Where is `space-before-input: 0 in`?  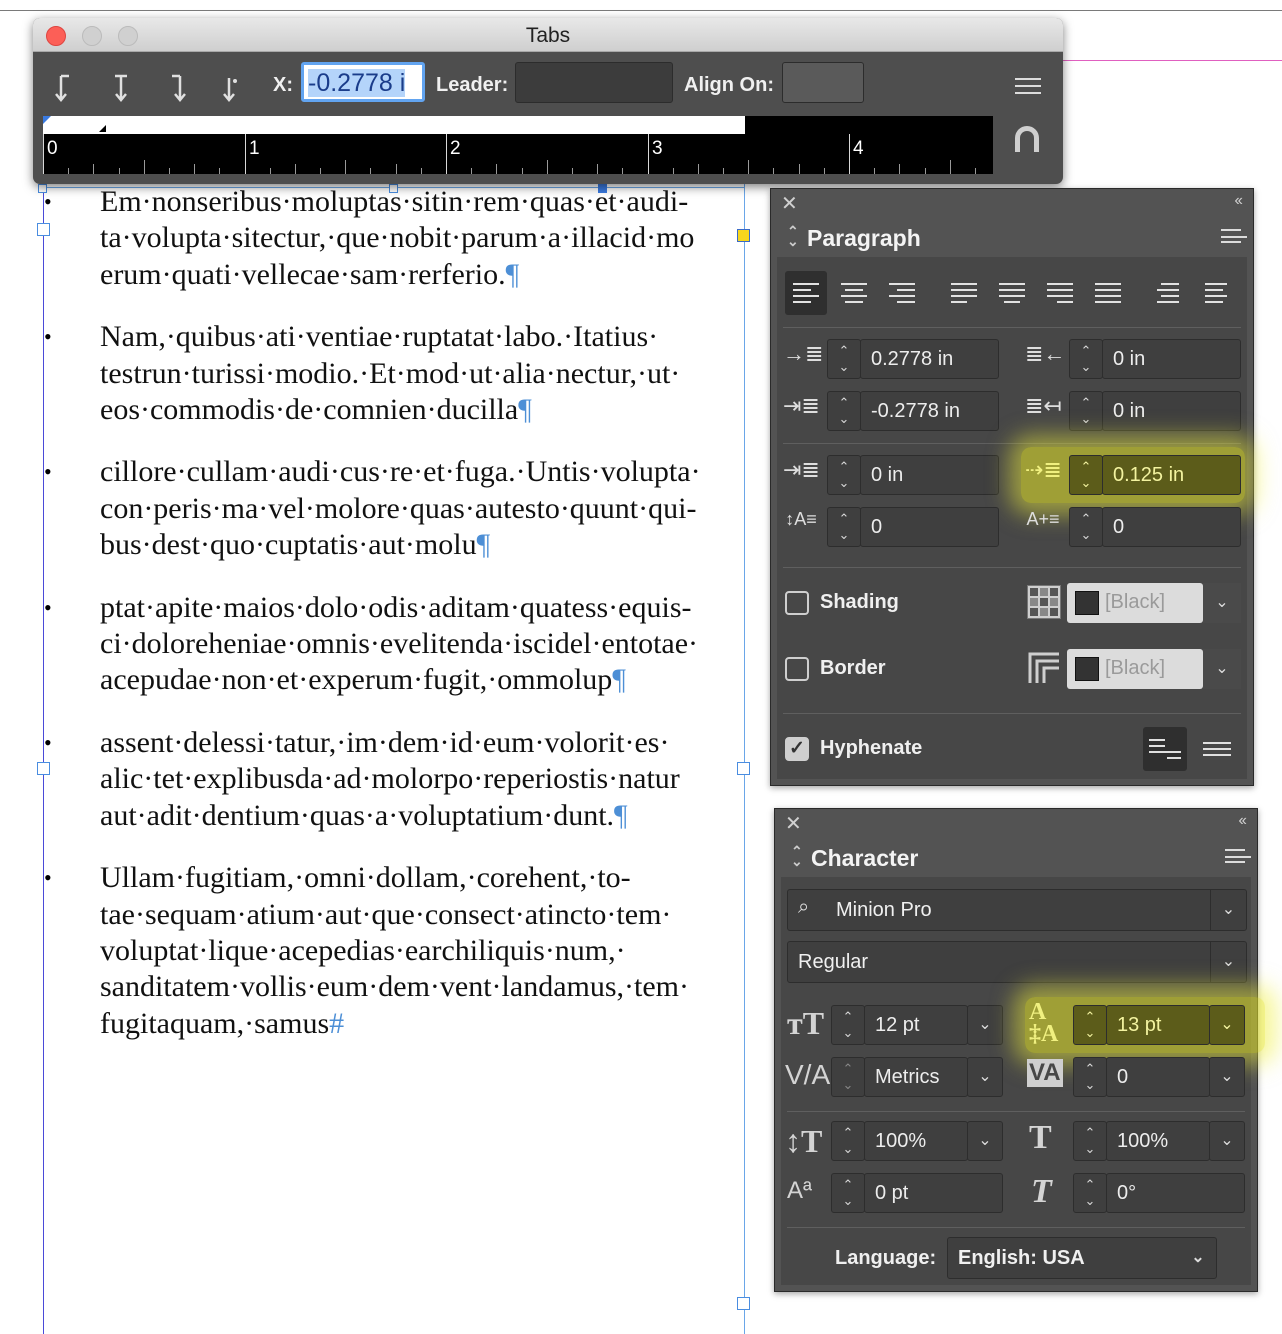 space-before-input: 0 in is located at coordinates (929, 475).